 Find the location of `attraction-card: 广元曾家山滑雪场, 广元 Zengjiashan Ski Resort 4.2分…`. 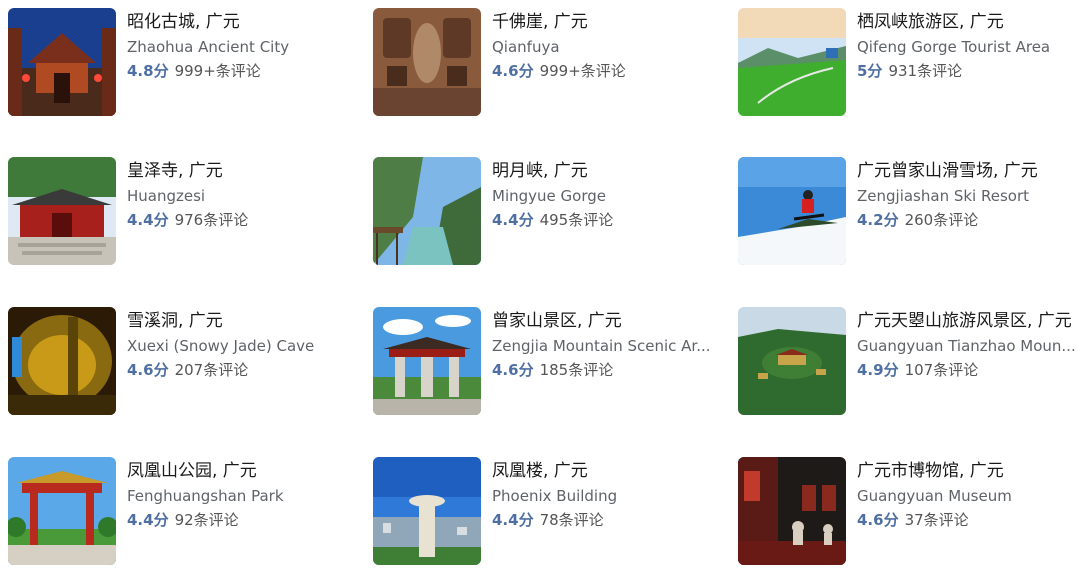

attraction-card: 广元曾家山滑雪场, 广元 Zengjiashan Ski Resort 4.2分… is located at coordinates (909, 212).